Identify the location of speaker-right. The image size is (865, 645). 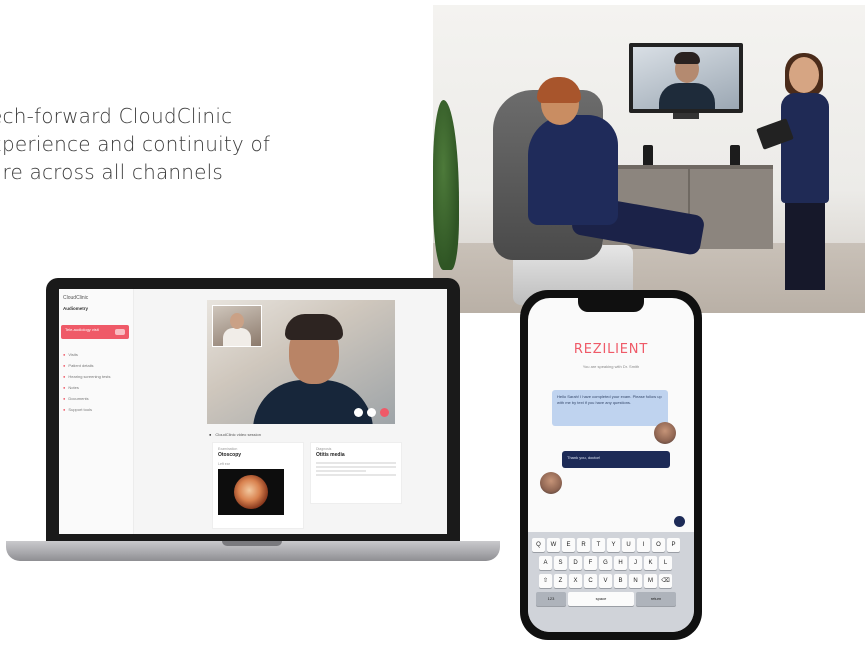
(735, 156).